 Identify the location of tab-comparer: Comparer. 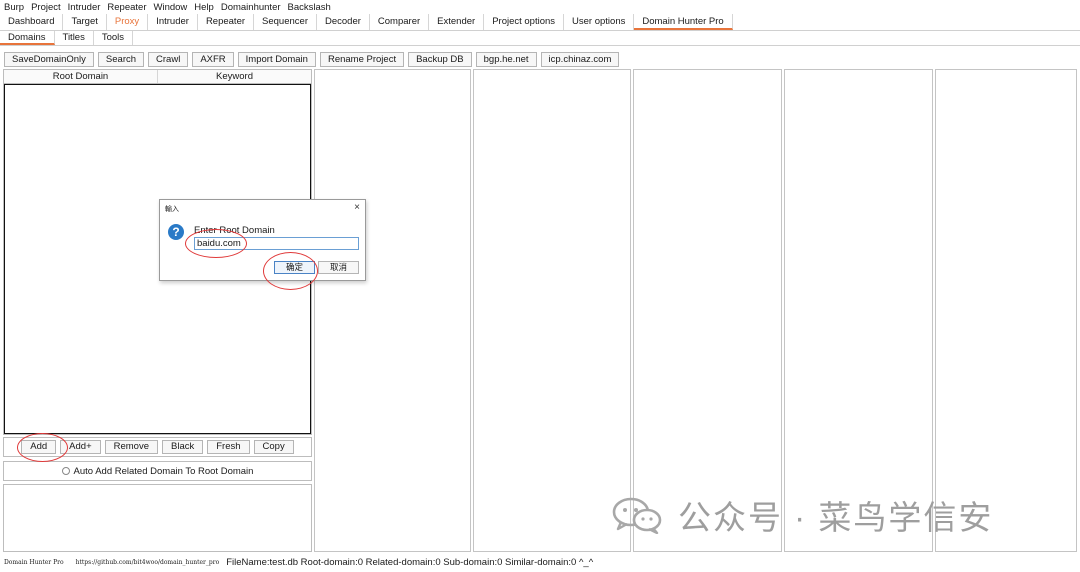
(400, 22).